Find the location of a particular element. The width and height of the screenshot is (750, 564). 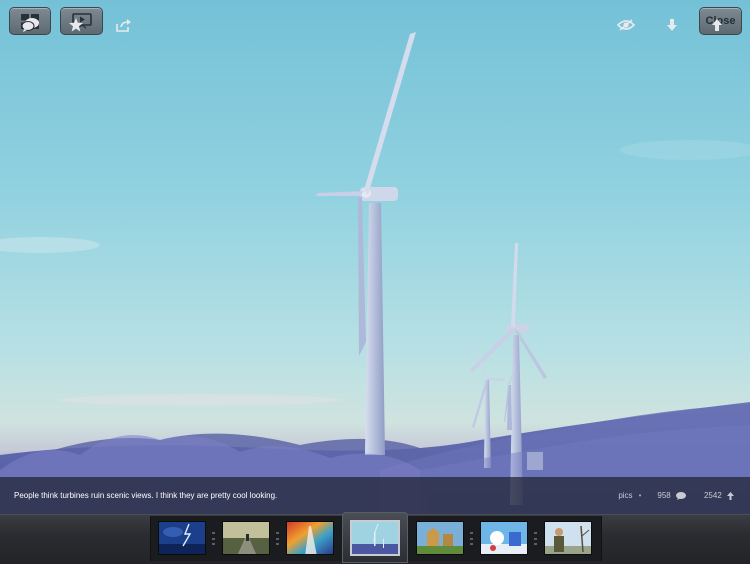

thumb-rainbow is located at coordinates (310, 538).